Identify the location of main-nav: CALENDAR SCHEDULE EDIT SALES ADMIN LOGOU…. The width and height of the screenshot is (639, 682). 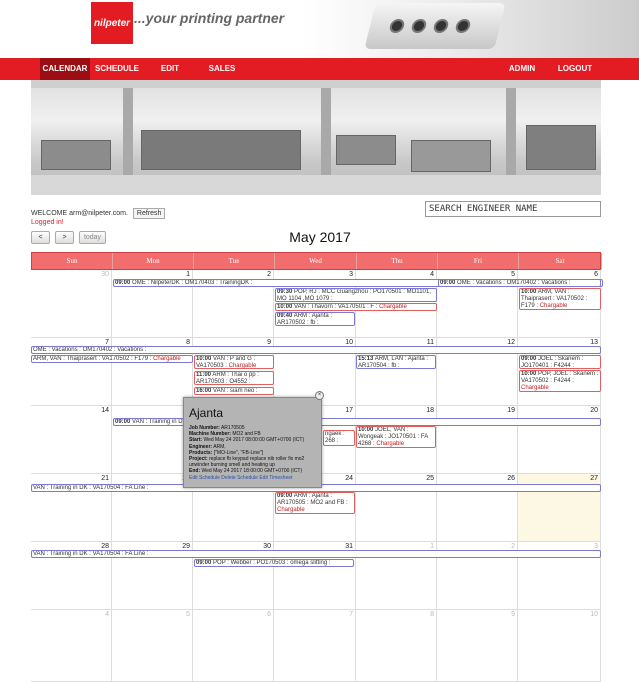
(319, 69).